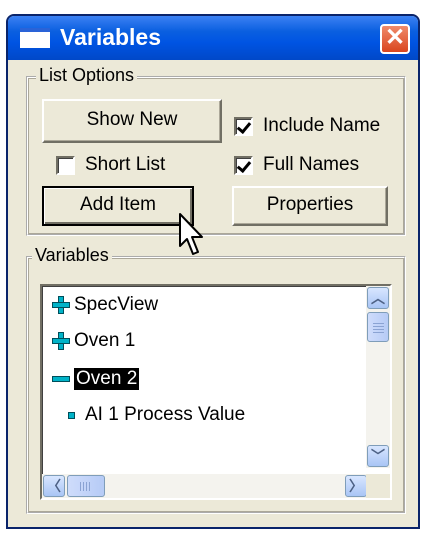 The height and width of the screenshot is (534, 422). I want to click on tree-item-specview: SpecView, so click(105, 305).